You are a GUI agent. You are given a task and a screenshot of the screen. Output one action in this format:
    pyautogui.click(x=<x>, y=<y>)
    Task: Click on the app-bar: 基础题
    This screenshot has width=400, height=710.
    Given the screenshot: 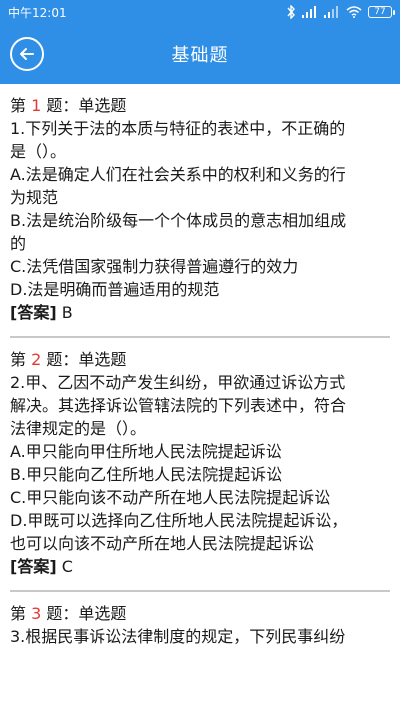 What is the action you would take?
    pyautogui.click(x=200, y=54)
    